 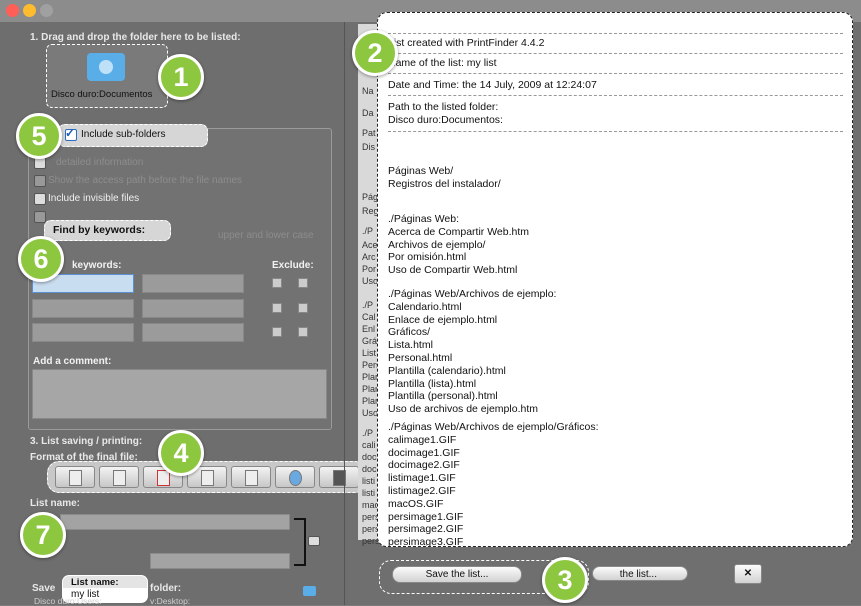 What do you see at coordinates (175, 522) in the screenshot?
I see `list-name-field` at bounding box center [175, 522].